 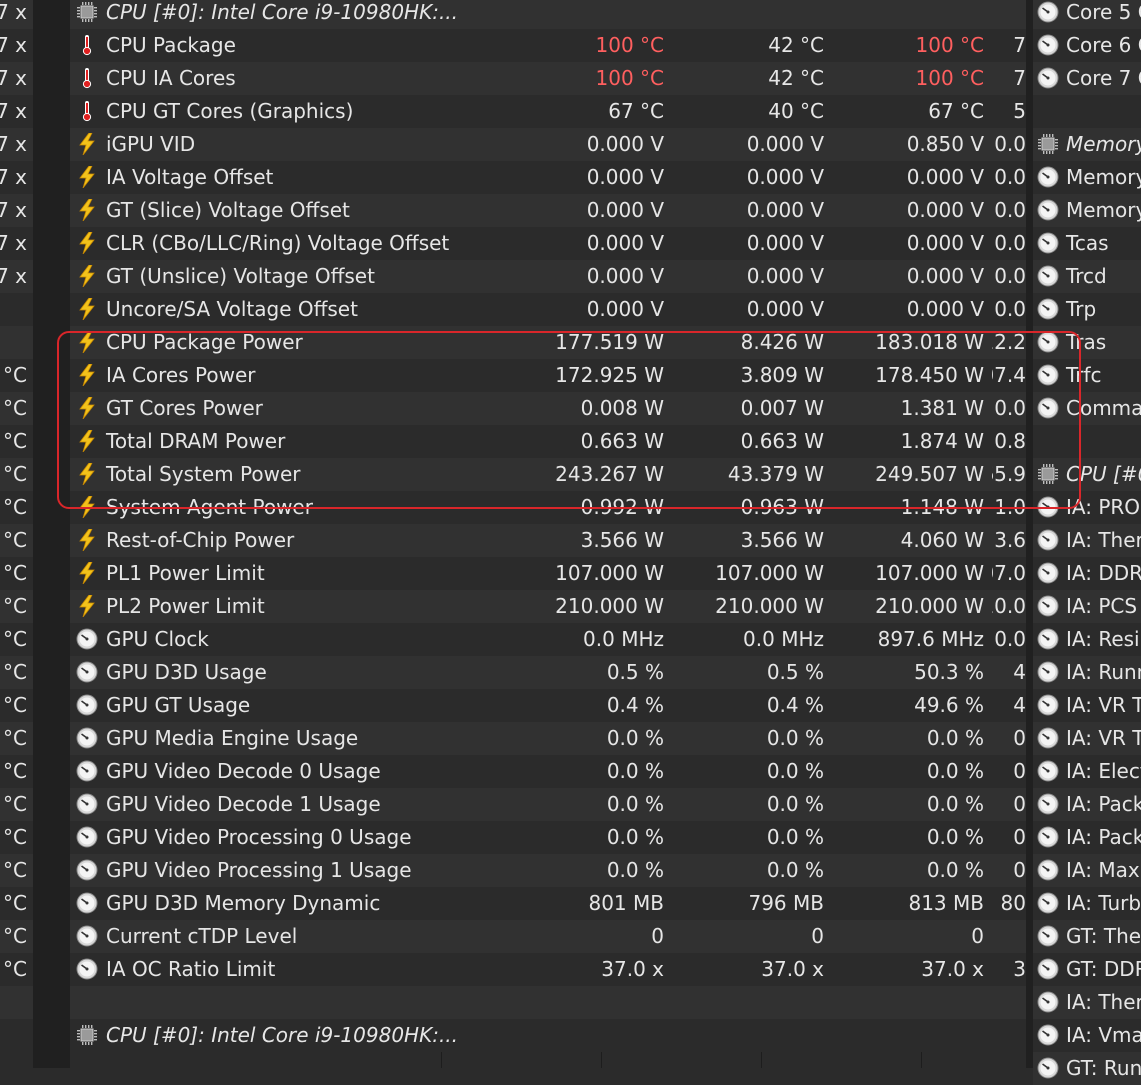 I want to click on sensor-name: GT (Slice) Voltage Offset, so click(x=228, y=210).